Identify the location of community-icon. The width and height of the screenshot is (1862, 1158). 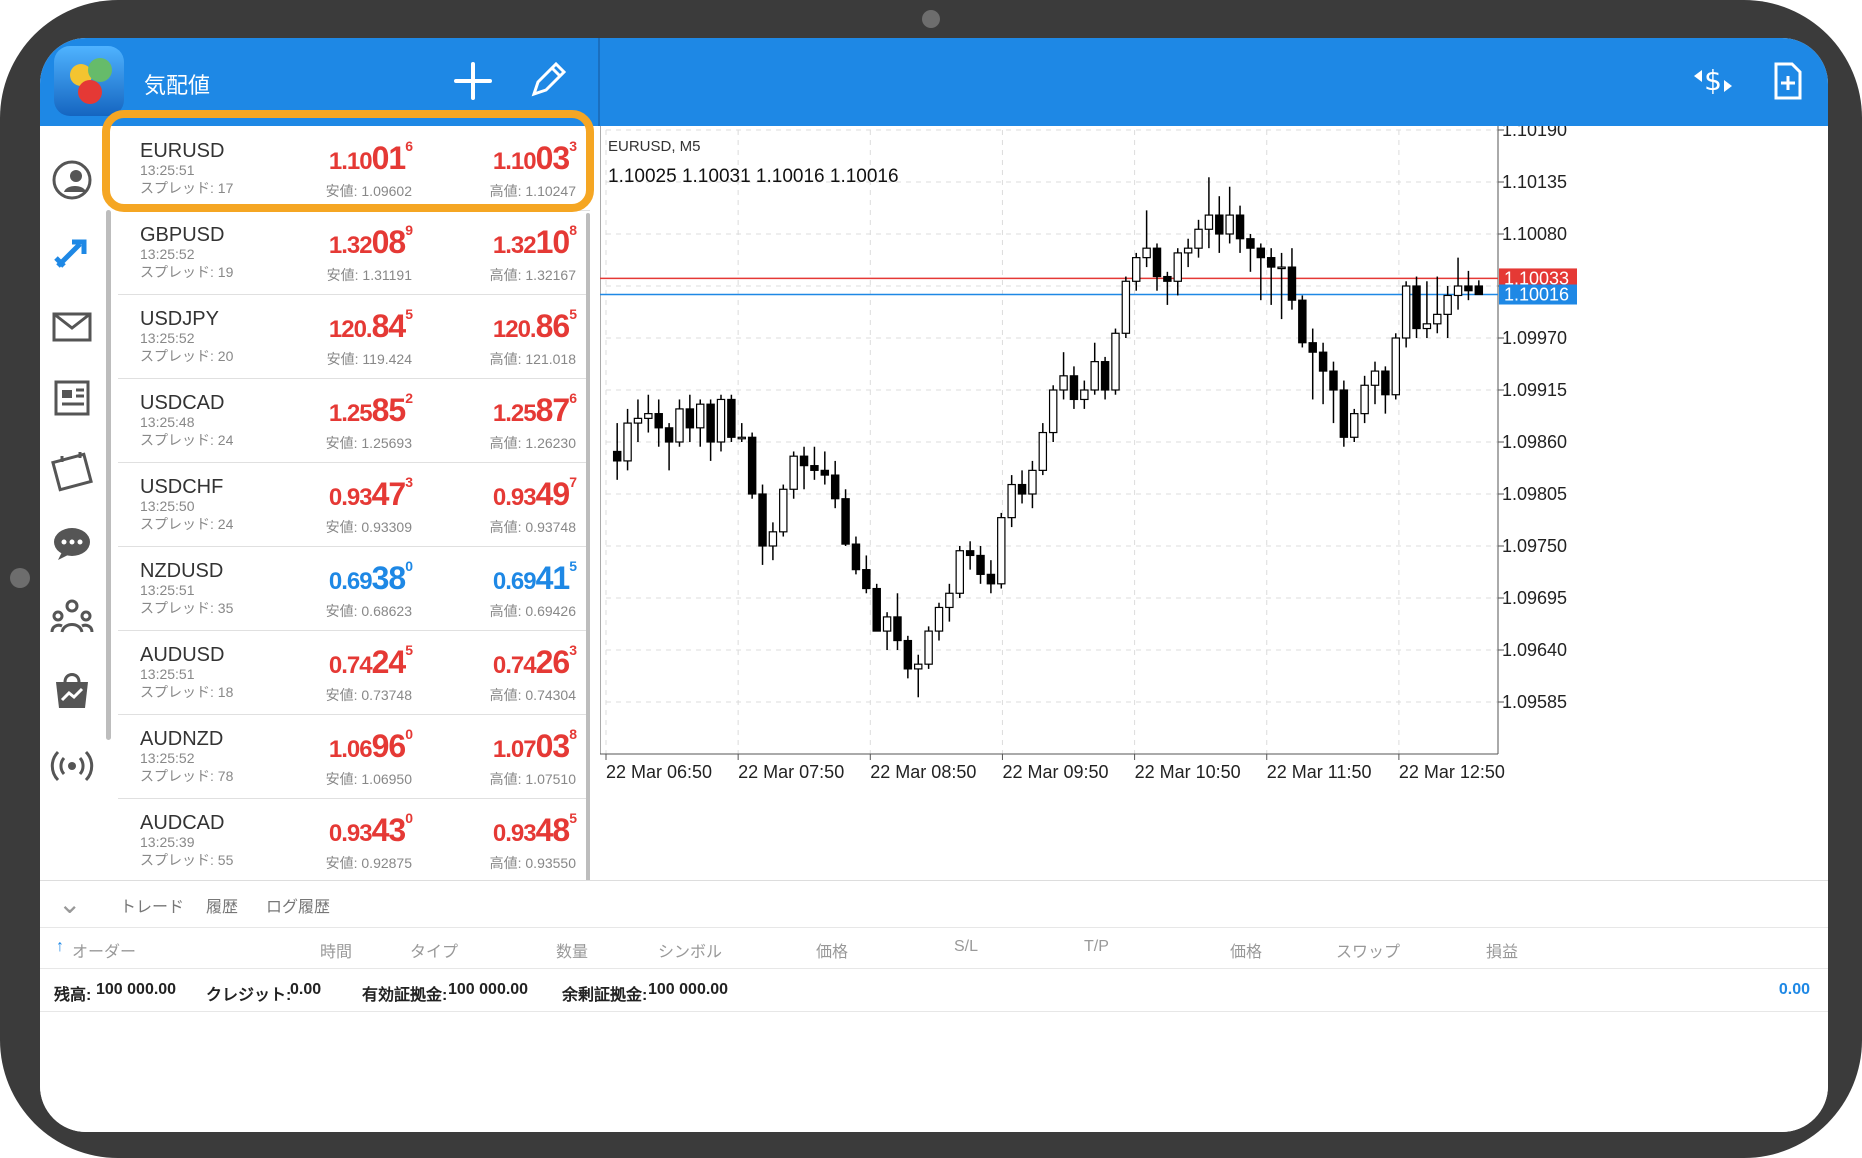
(72, 616).